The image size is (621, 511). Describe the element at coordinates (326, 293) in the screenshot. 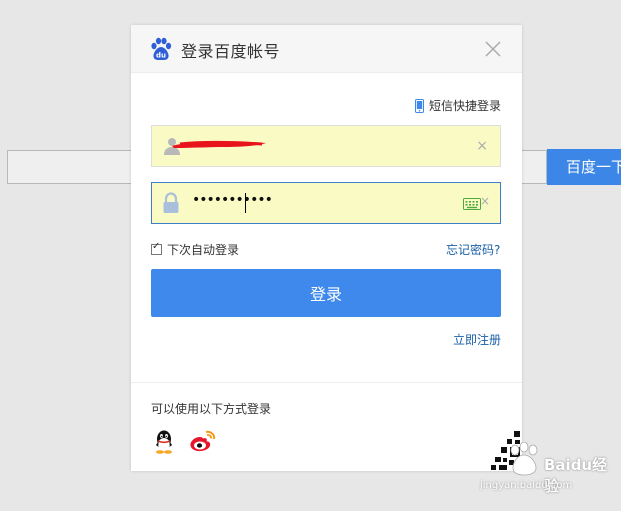

I see `login-button: 登录` at that location.